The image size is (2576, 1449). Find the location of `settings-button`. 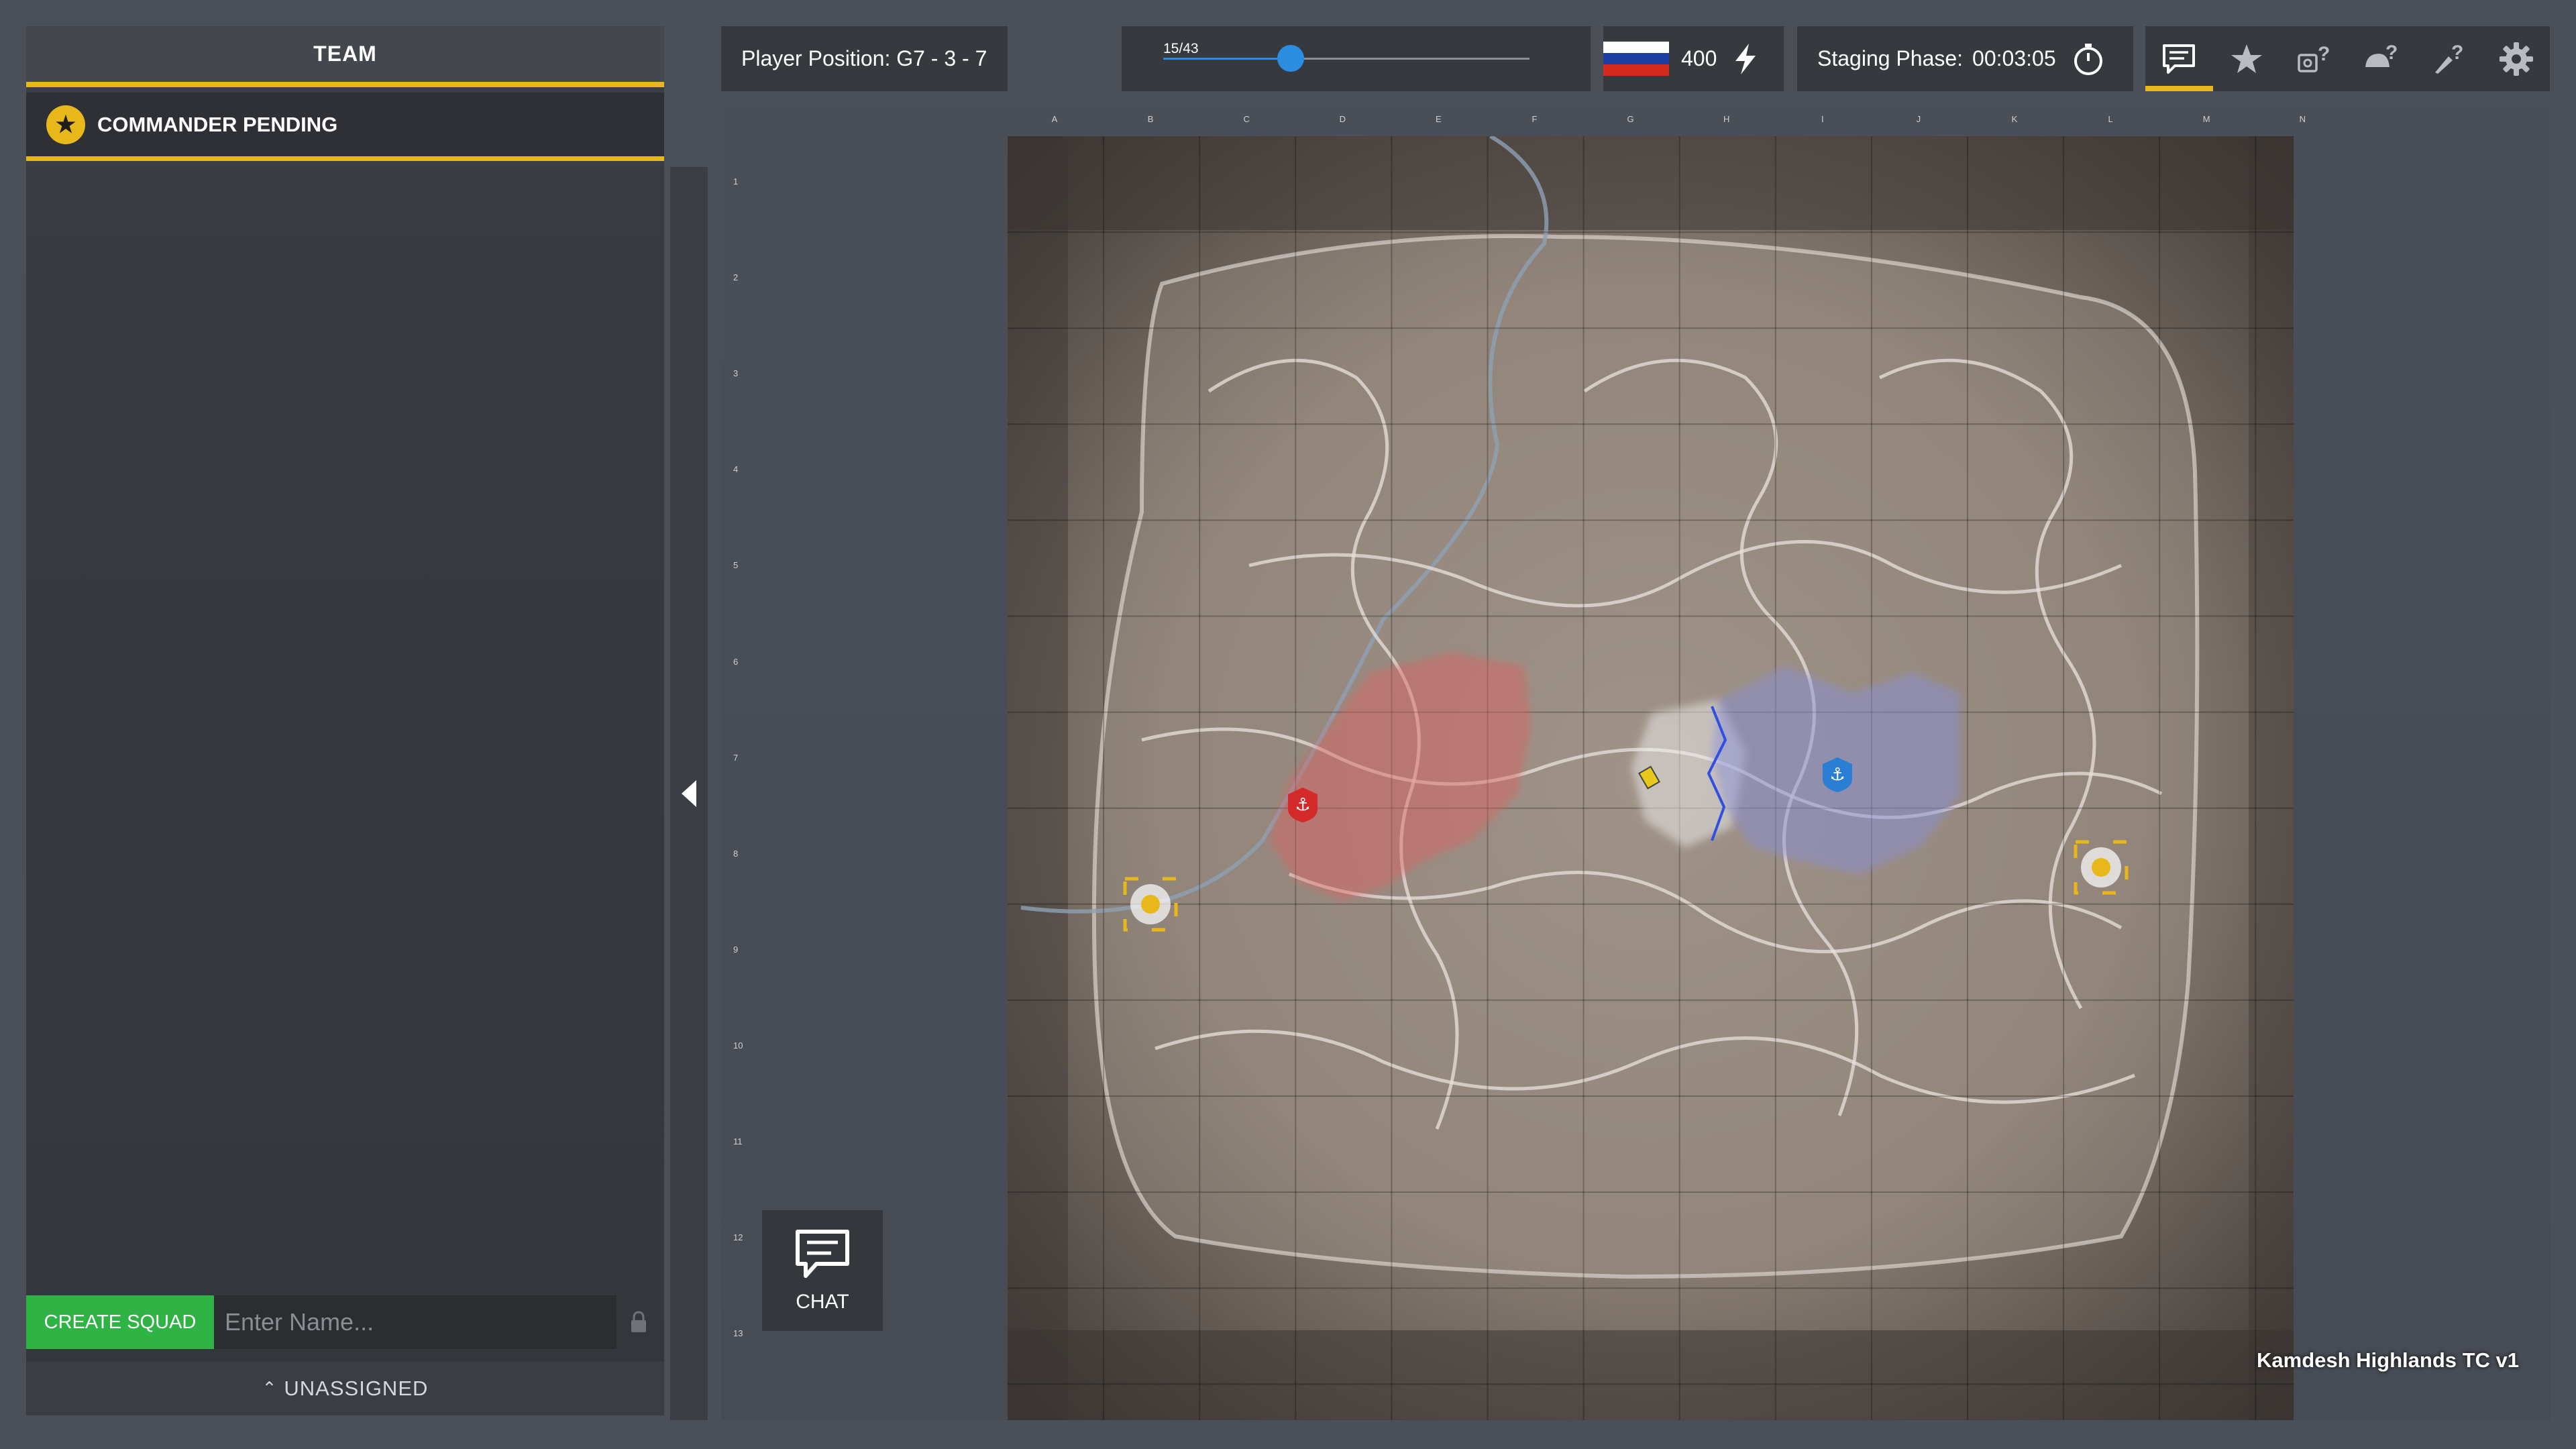

settings-button is located at coordinates (2517, 58).